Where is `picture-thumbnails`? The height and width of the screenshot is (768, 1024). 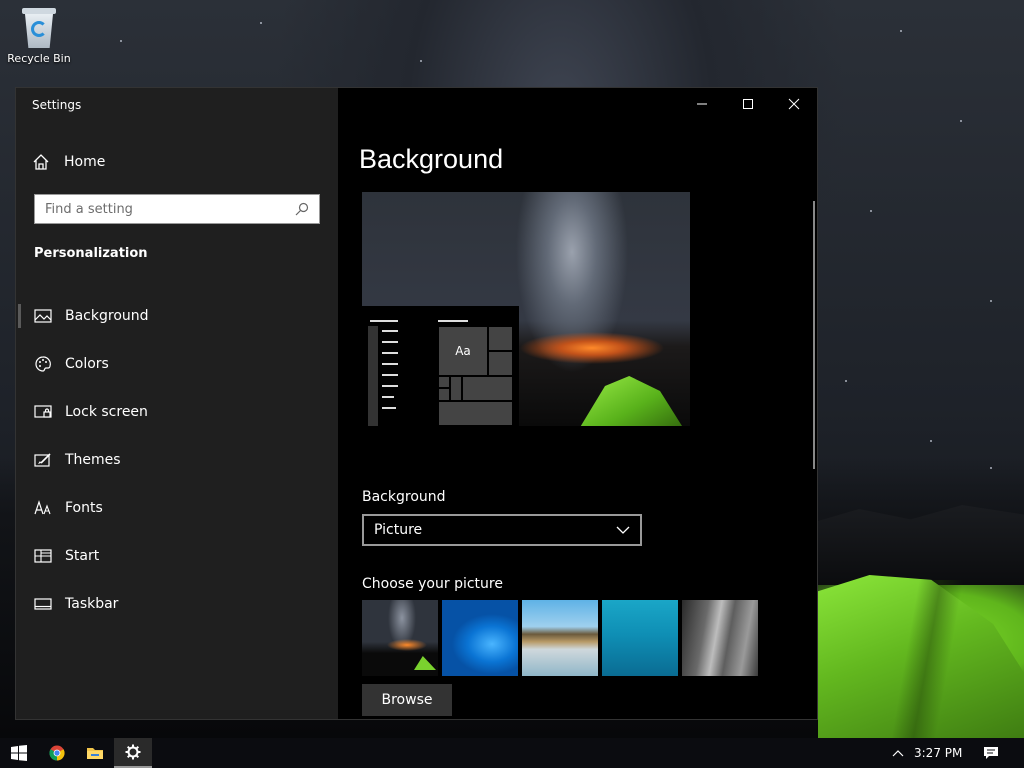 picture-thumbnails is located at coordinates (560, 638).